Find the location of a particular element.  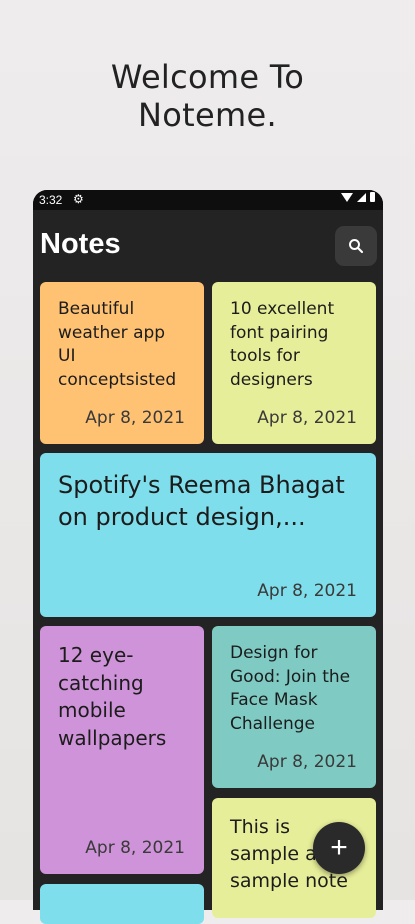

note-title: Beautiful weather app UI conceptsisted is located at coordinates (117, 344).